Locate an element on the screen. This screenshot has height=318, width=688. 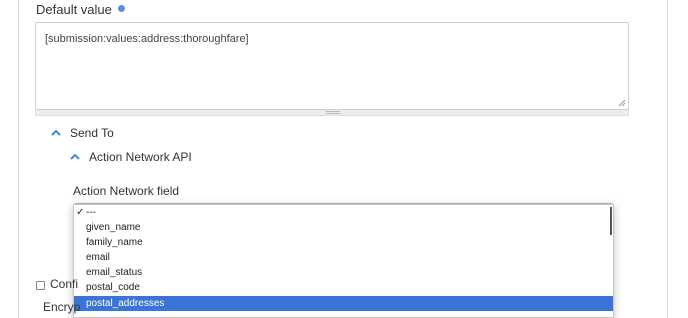
action-network-toggle: Action Network API is located at coordinates (130, 157).